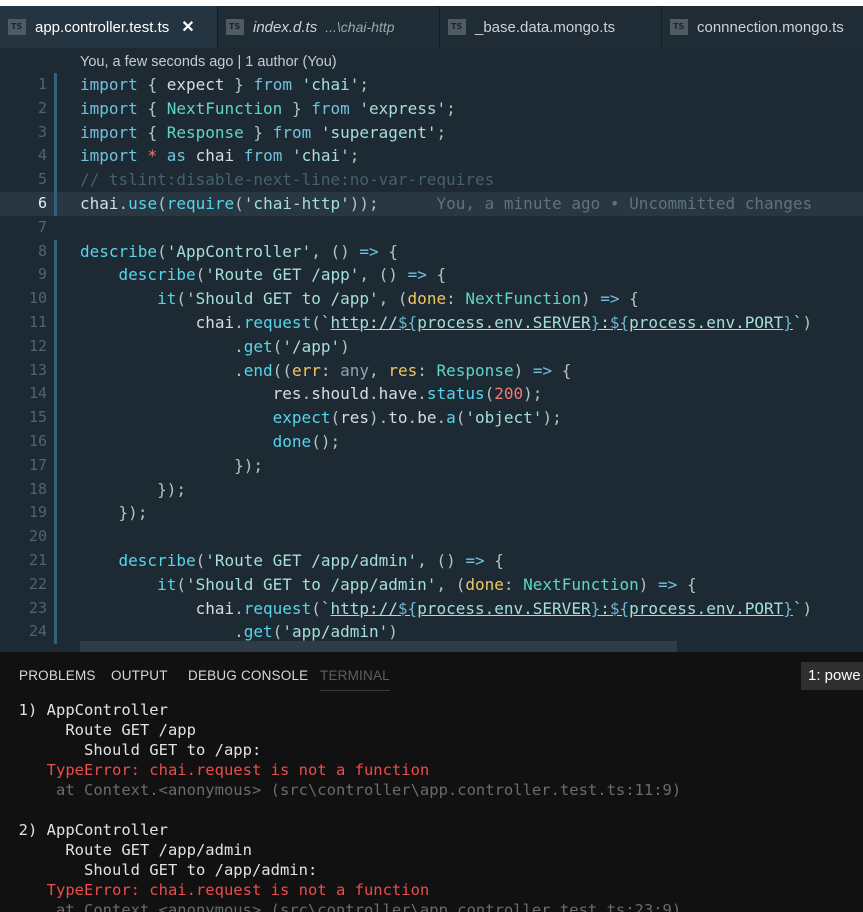 The height and width of the screenshot is (912, 863). Describe the element at coordinates (595, 203) in the screenshot. I see `inline-blame-annotation: You, a minute ago • Uncommitted changes` at that location.